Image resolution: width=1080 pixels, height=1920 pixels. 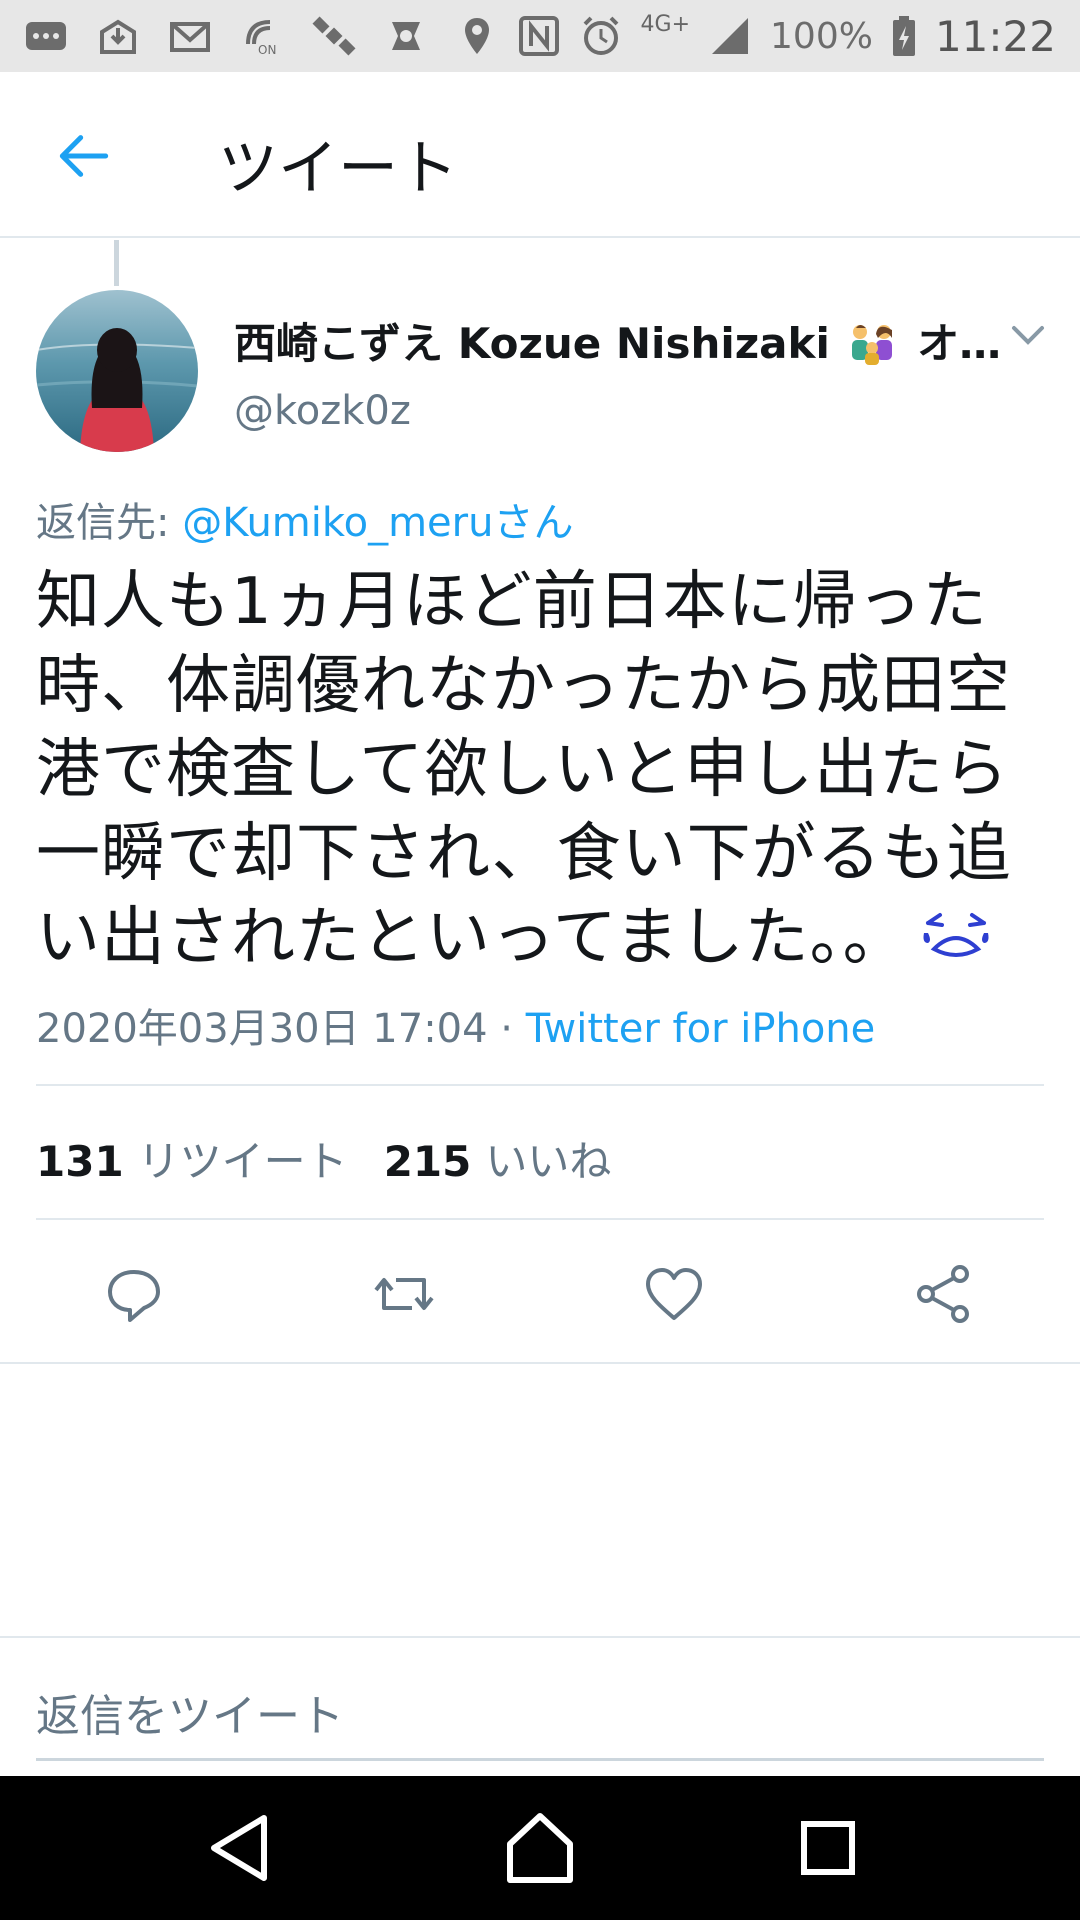 What do you see at coordinates (377, 523) in the screenshot?
I see `reply-to-link: @Kumiko_meruさん` at bounding box center [377, 523].